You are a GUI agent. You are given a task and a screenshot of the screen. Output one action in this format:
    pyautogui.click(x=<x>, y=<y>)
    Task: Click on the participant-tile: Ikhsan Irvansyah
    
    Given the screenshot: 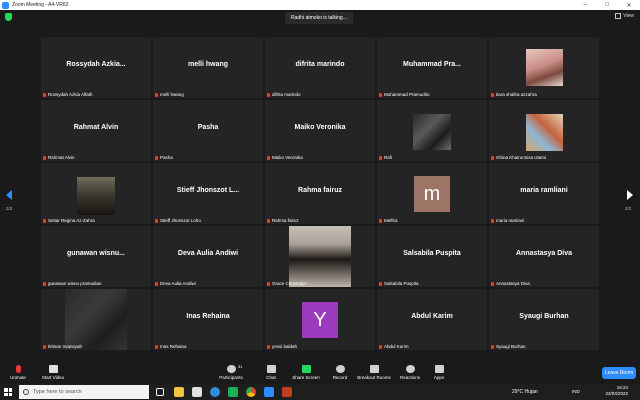 What is the action you would take?
    pyautogui.click(x=96, y=319)
    